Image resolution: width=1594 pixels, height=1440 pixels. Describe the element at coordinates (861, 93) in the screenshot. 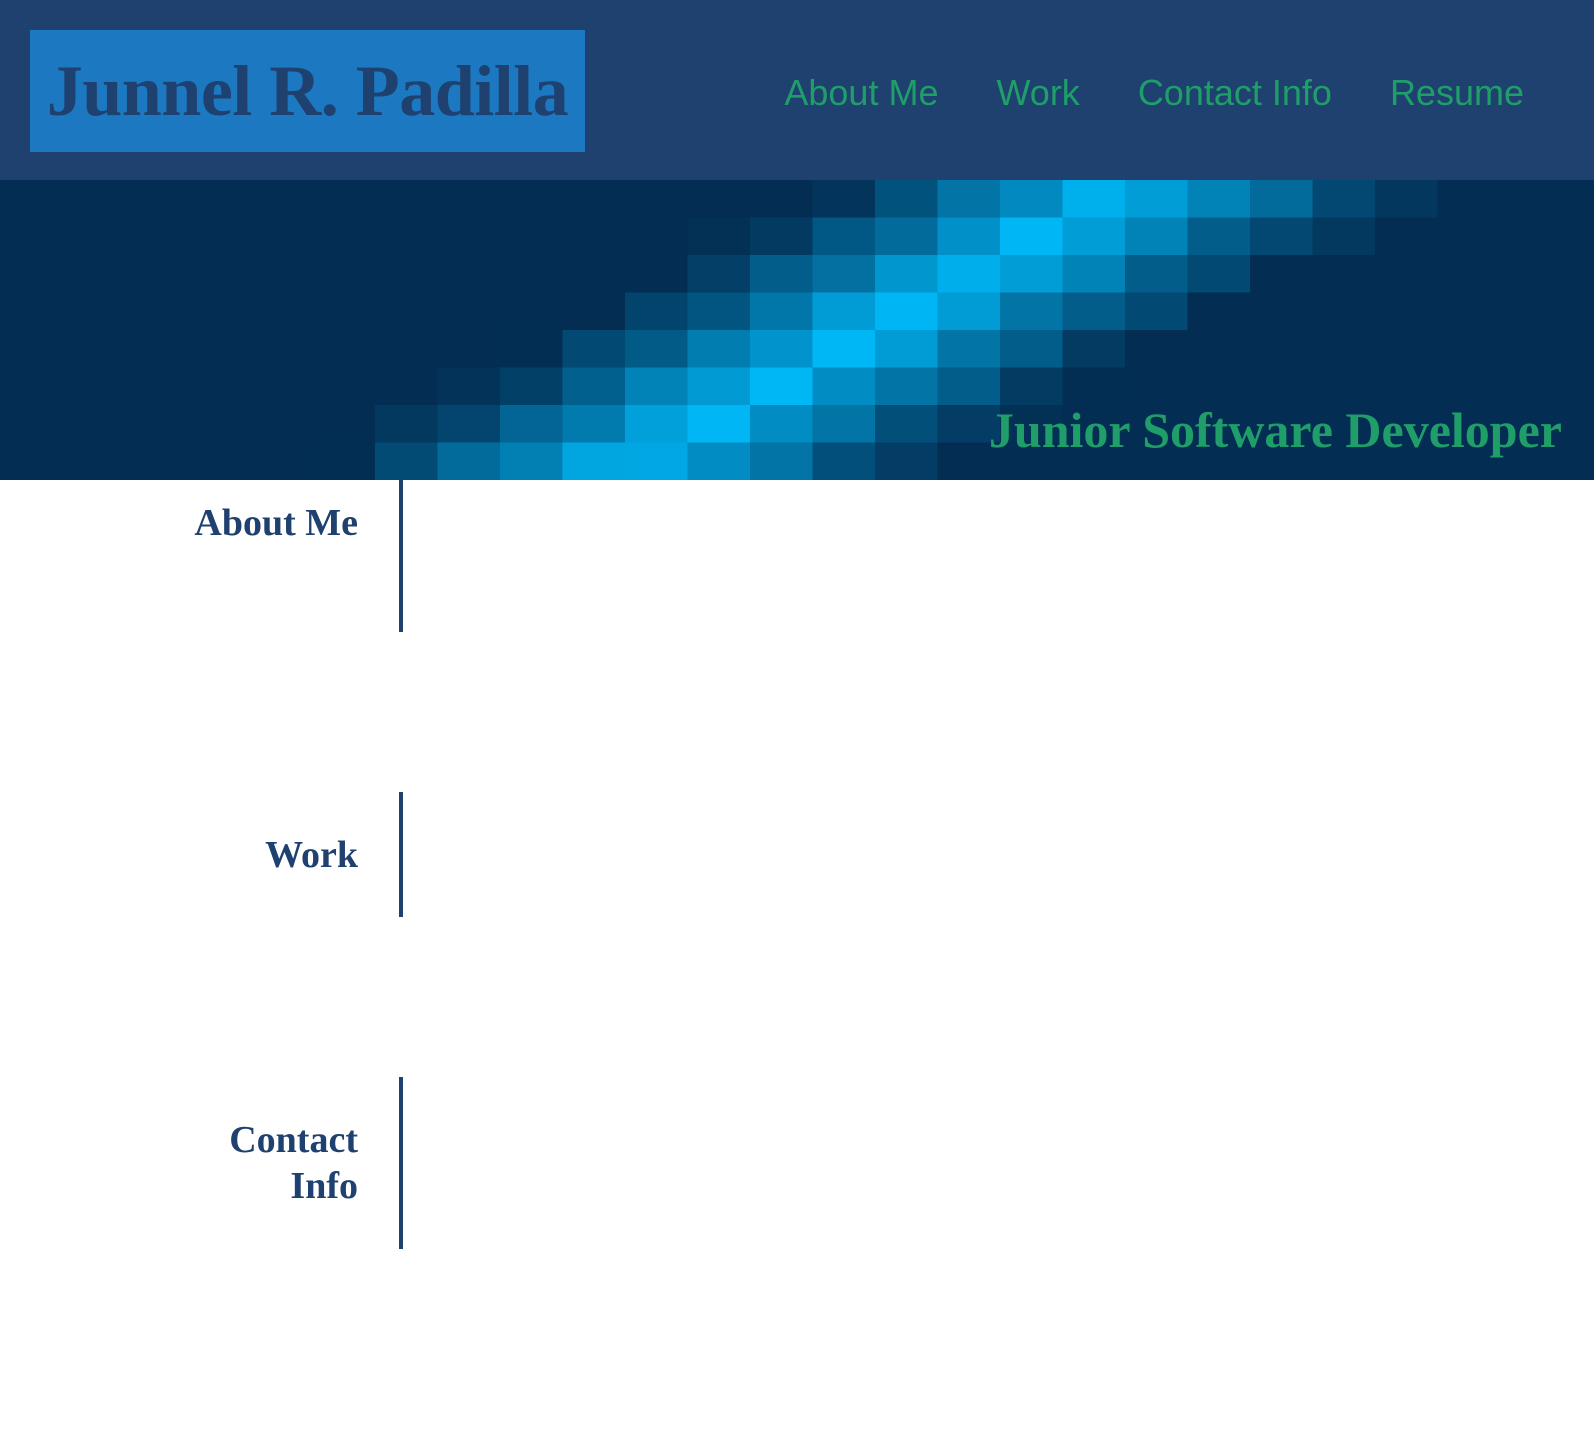

I see `nav-link-about-me: About Me` at that location.